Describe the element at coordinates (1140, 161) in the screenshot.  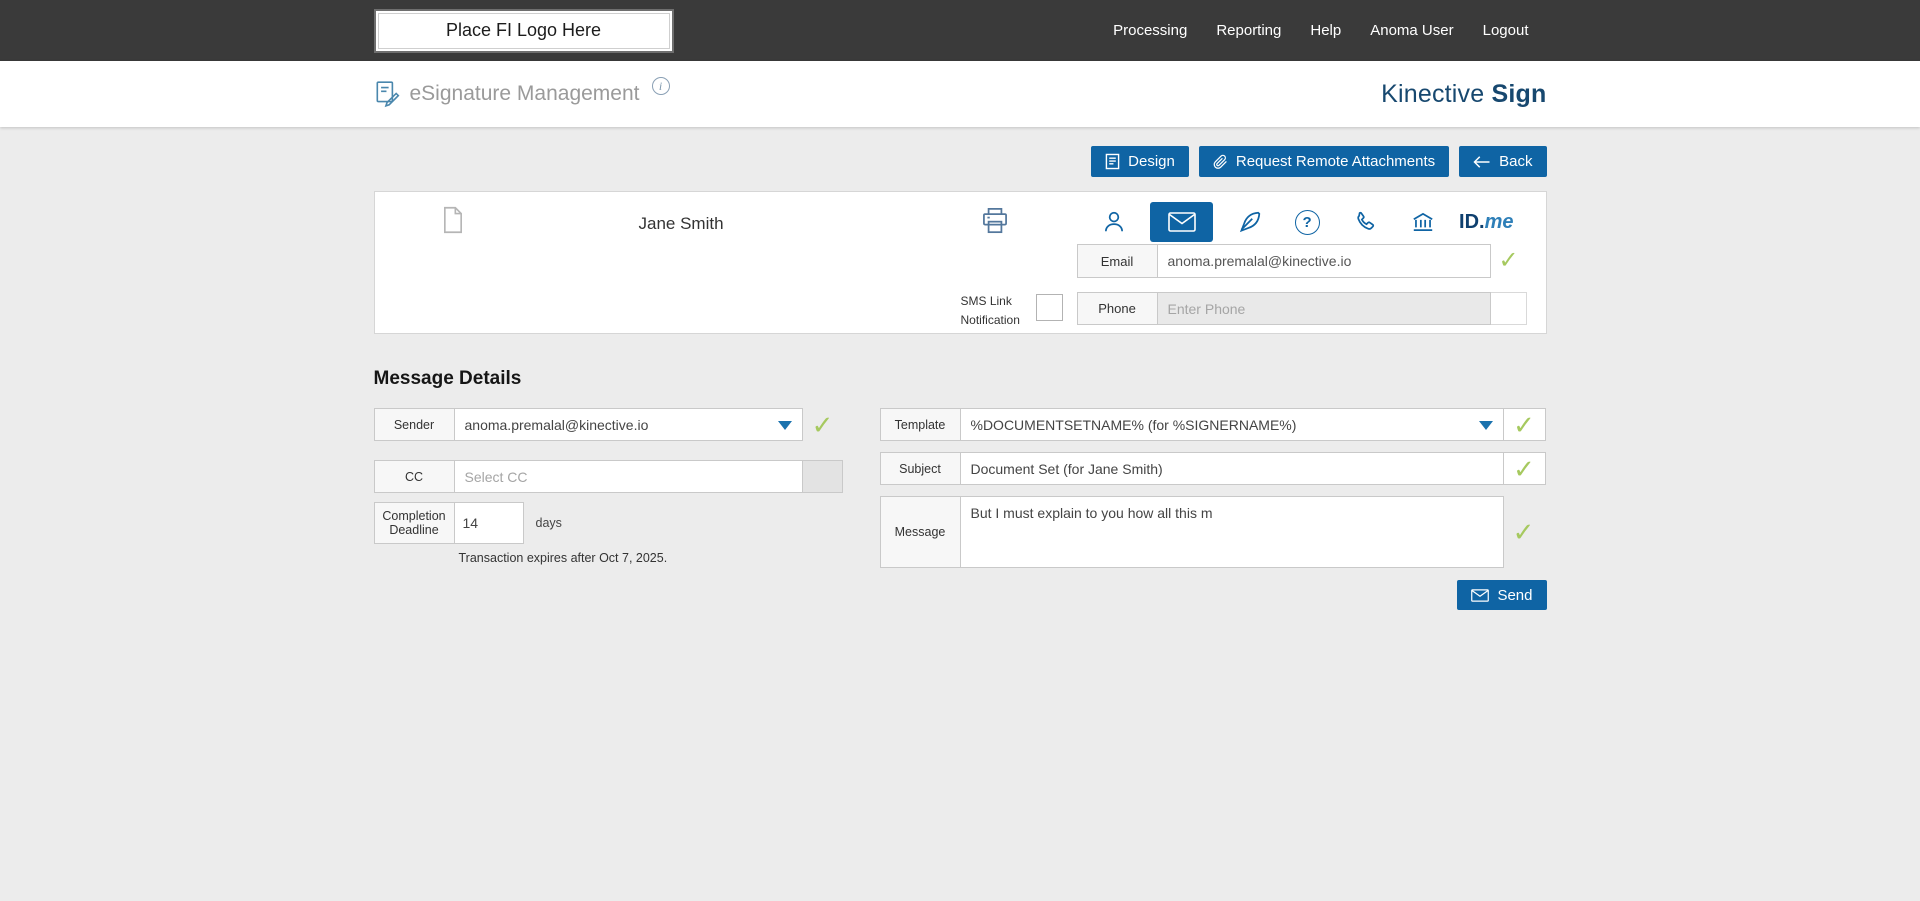
I see `design-button: Design` at that location.